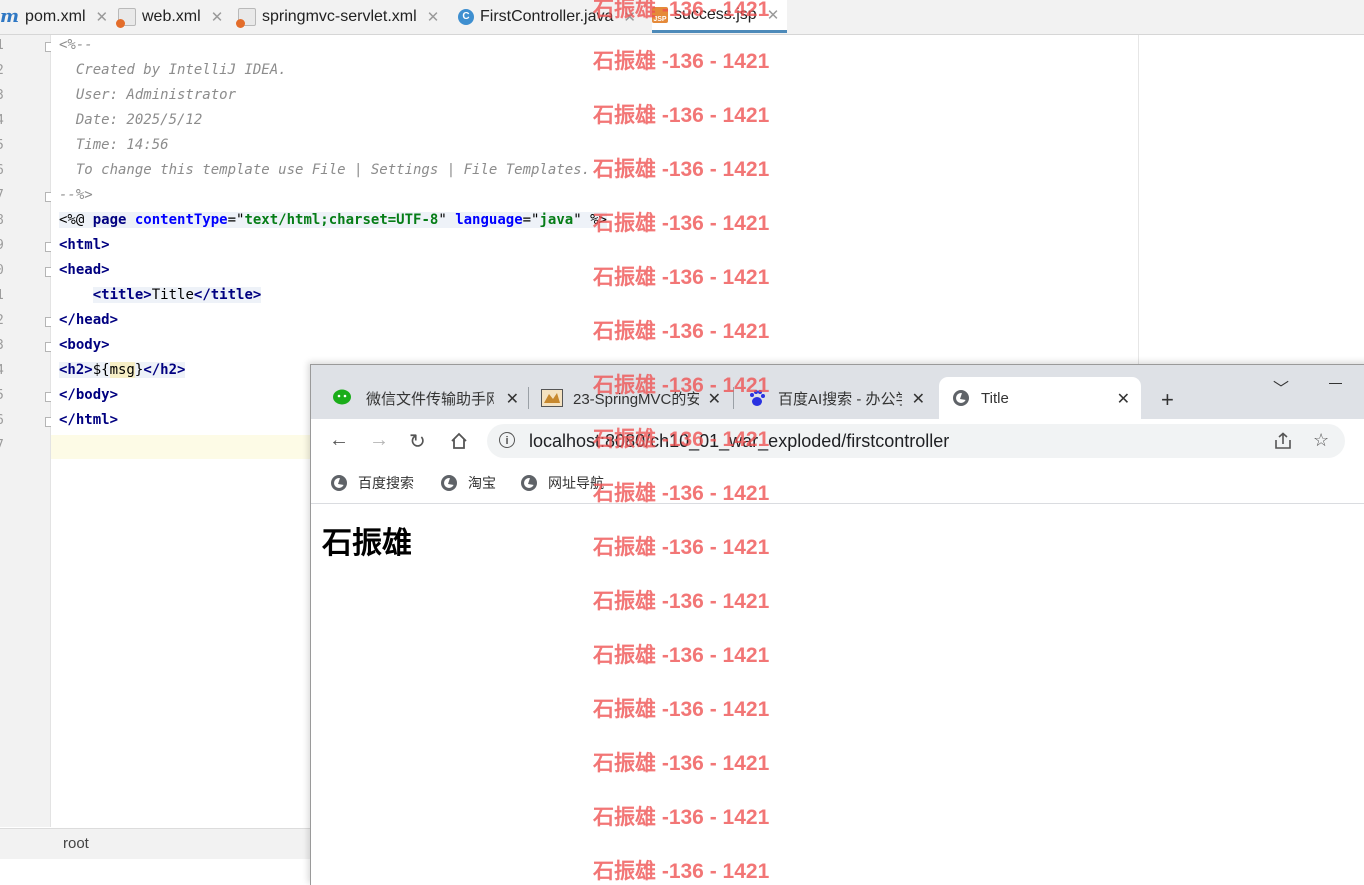 The image size is (1364, 885). Describe the element at coordinates (122, 295) in the screenshot. I see `title-open-tag: <title>` at that location.